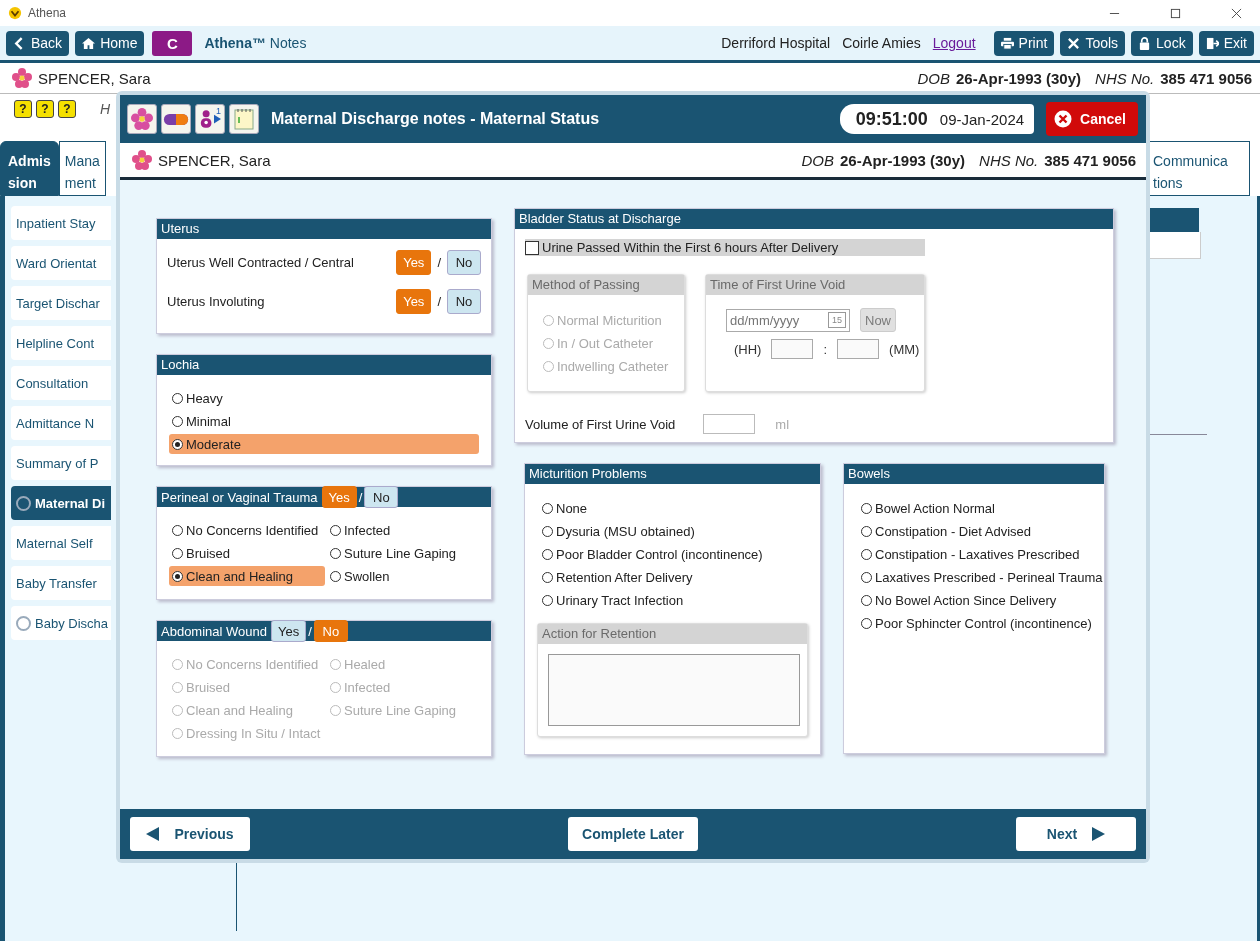  I want to click on radio-option: Constipation - Laxatives Prescribed, so click(981, 554).